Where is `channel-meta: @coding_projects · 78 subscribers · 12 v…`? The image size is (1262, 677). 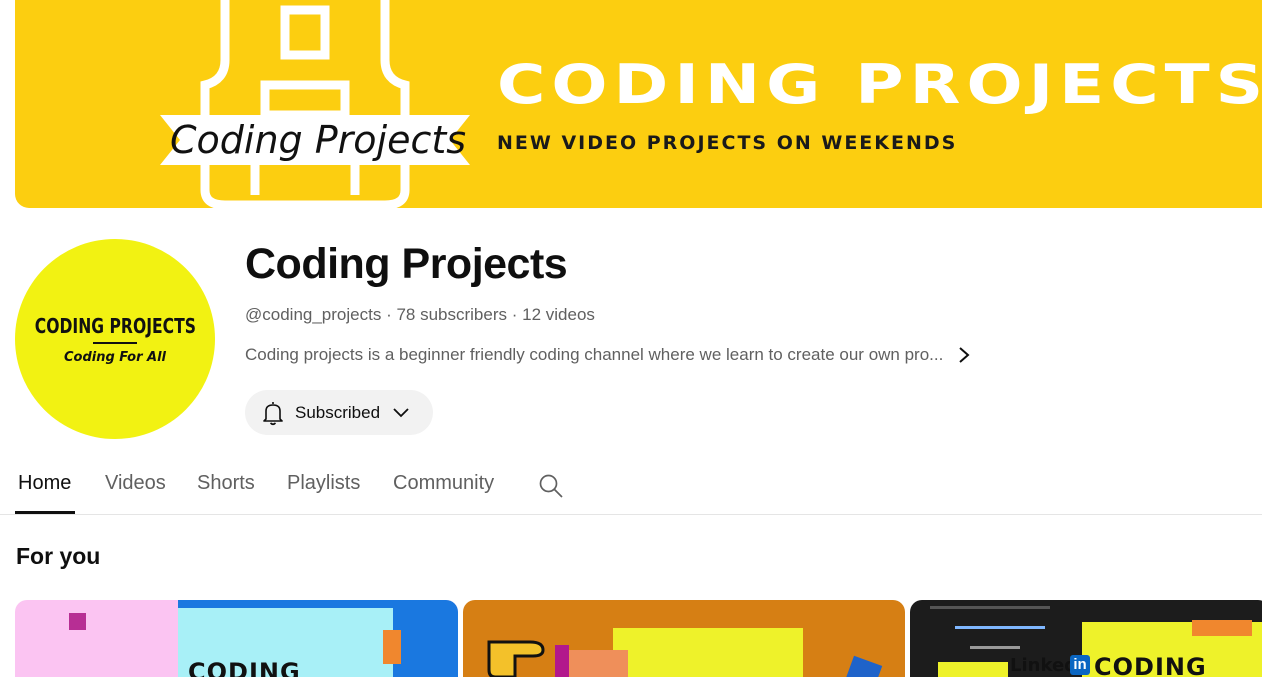 channel-meta: @coding_projects · 78 subscribers · 12 v… is located at coordinates (420, 315).